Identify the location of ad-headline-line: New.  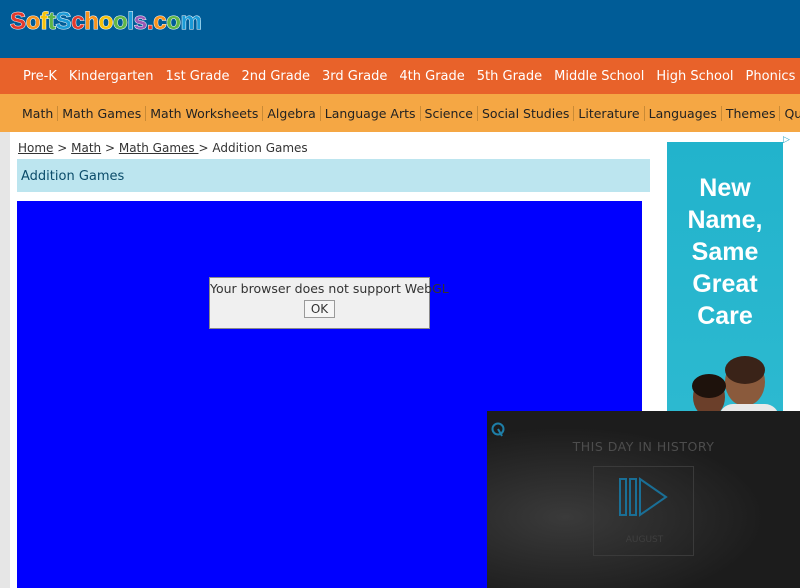
(725, 188).